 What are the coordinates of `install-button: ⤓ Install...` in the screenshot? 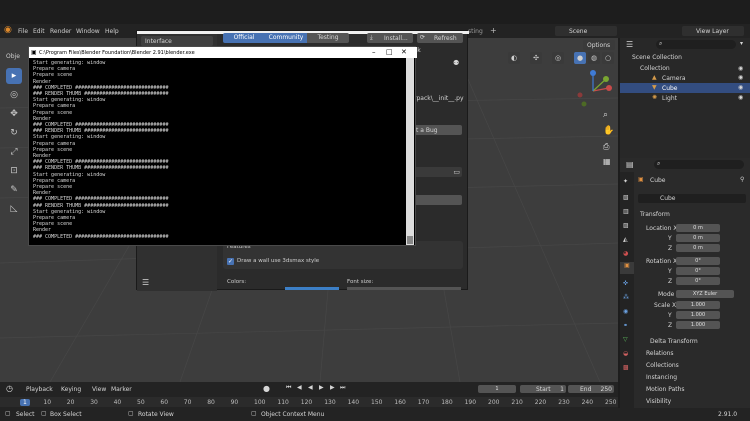 It's located at (390, 38).